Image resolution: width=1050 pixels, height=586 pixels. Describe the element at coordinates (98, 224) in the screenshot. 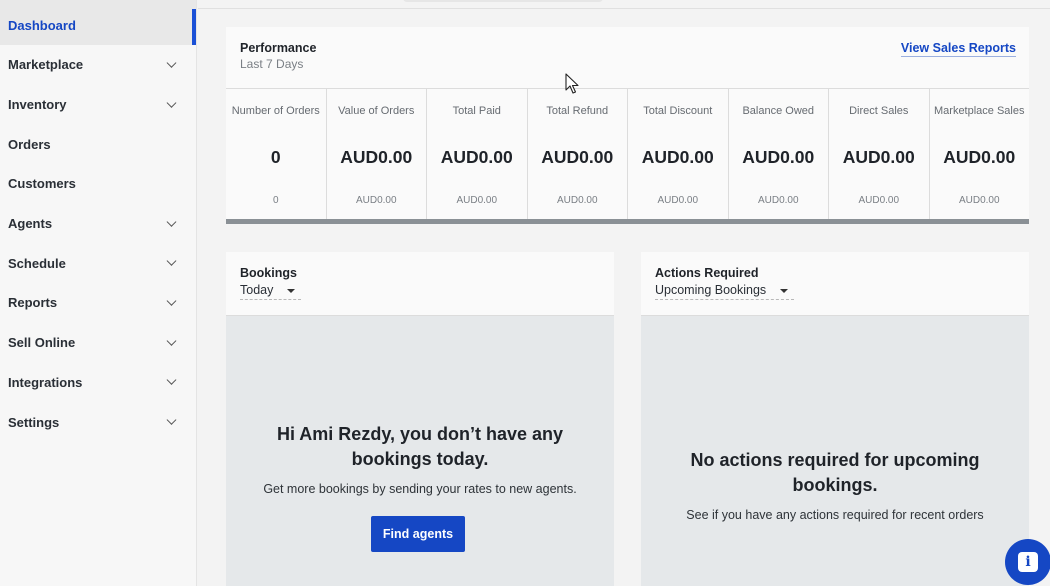

I see `sidebar-item-agents: Agents` at that location.